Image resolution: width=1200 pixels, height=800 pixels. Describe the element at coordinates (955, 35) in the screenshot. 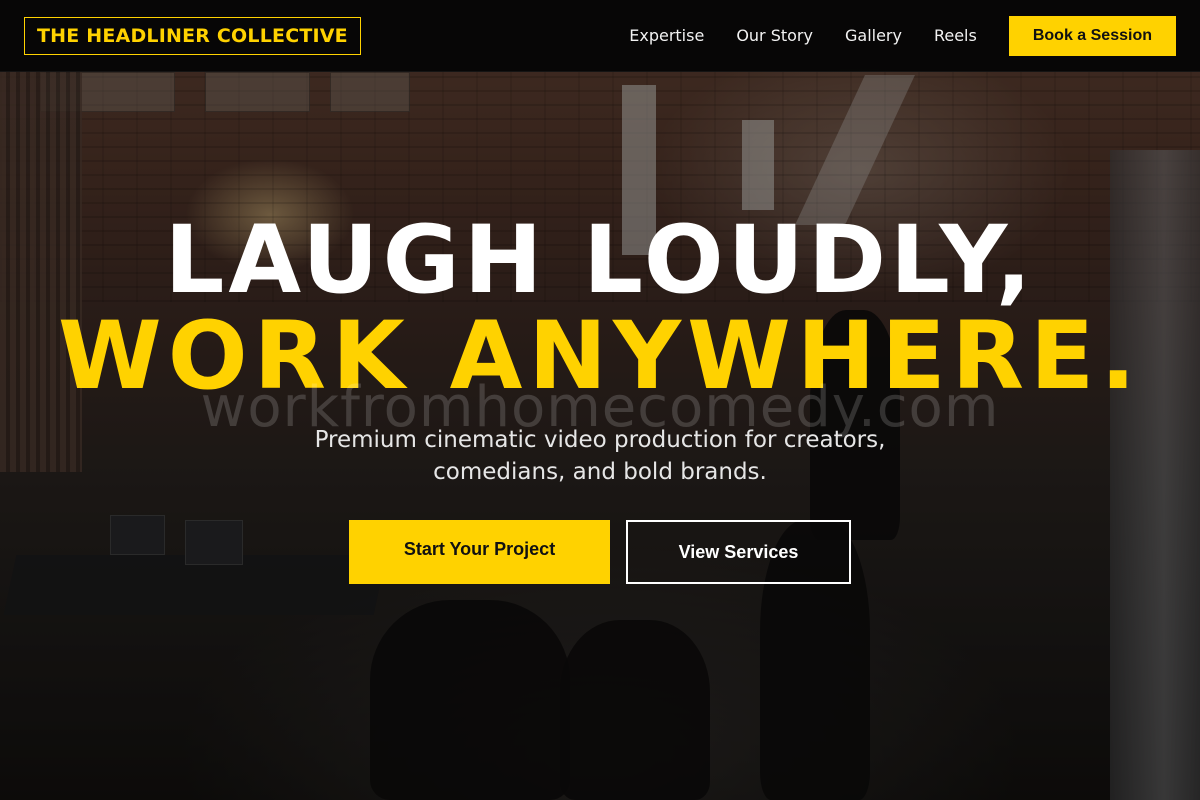

I see `nav-link-reels: Reels` at that location.